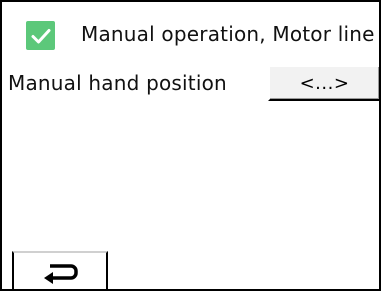  I want to click on back-button, so click(60, 270).